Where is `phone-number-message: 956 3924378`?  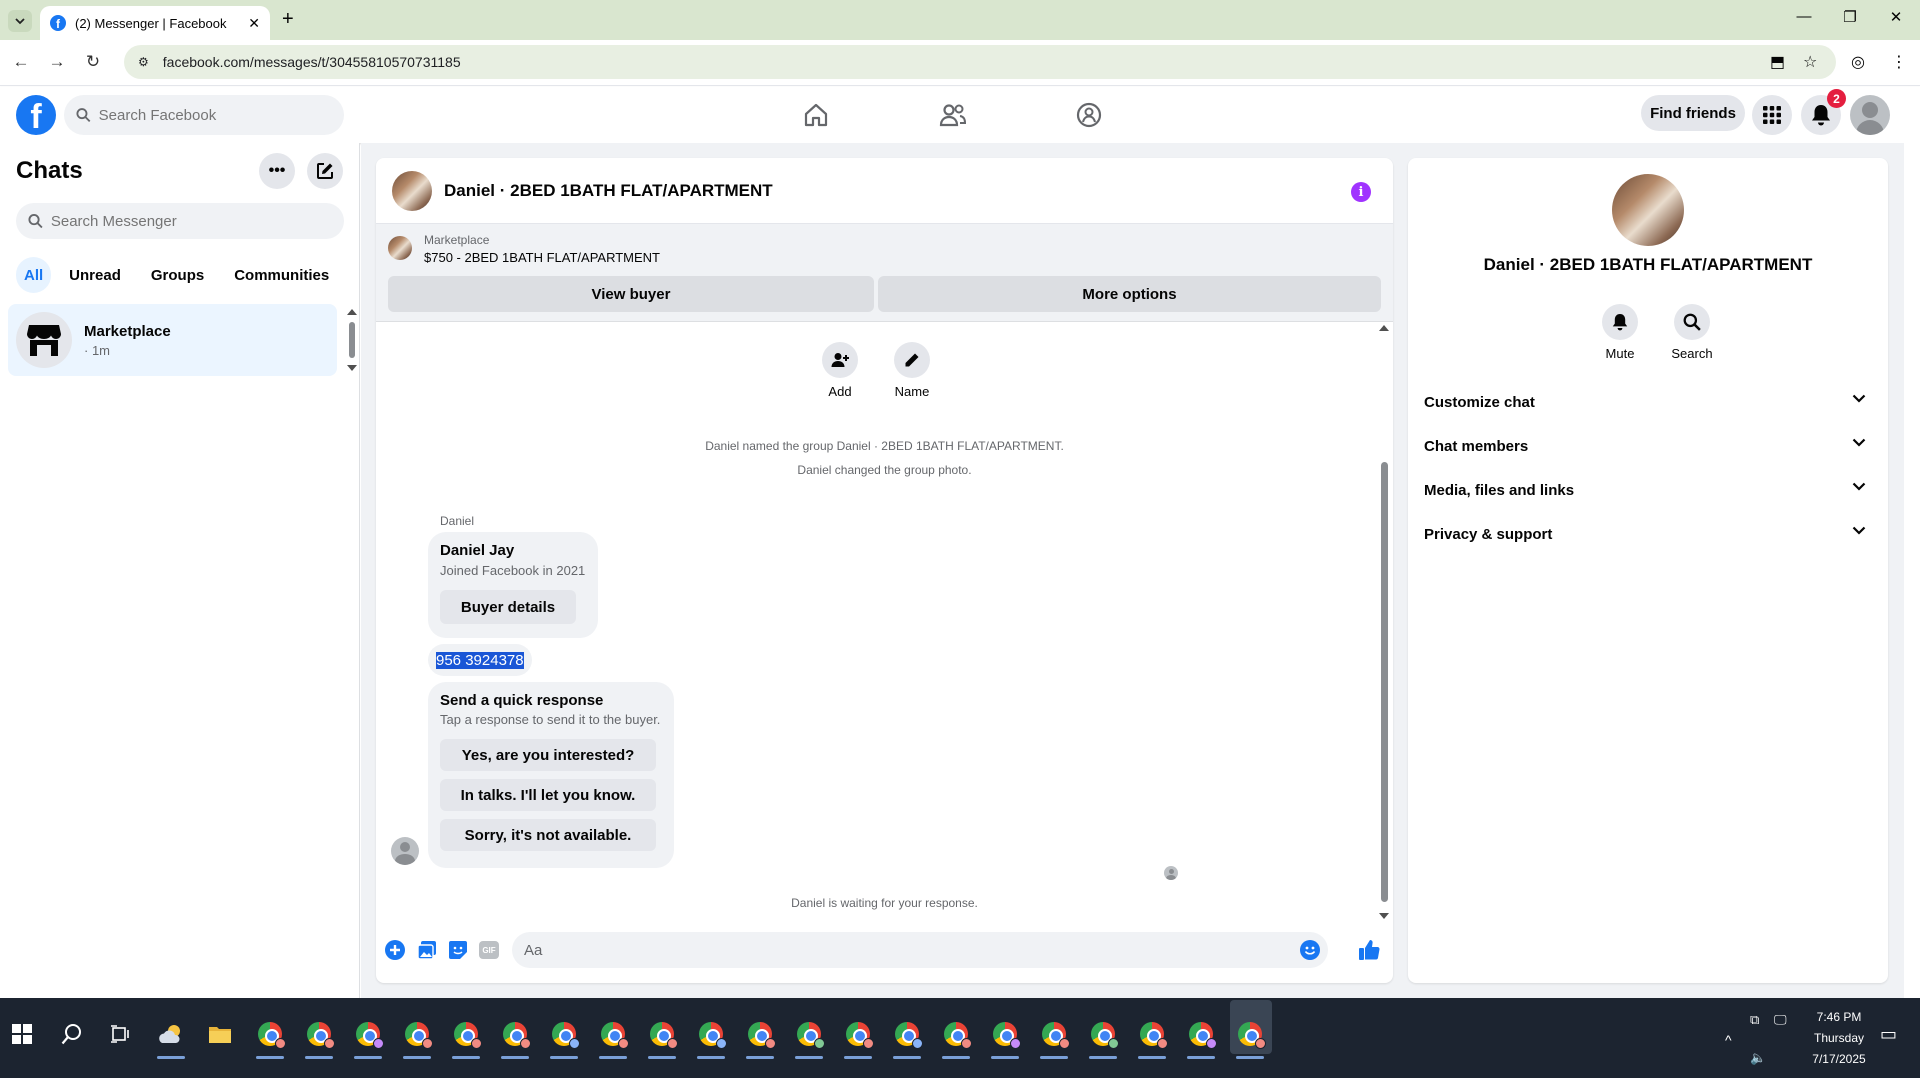 phone-number-message: 956 3924378 is located at coordinates (480, 660).